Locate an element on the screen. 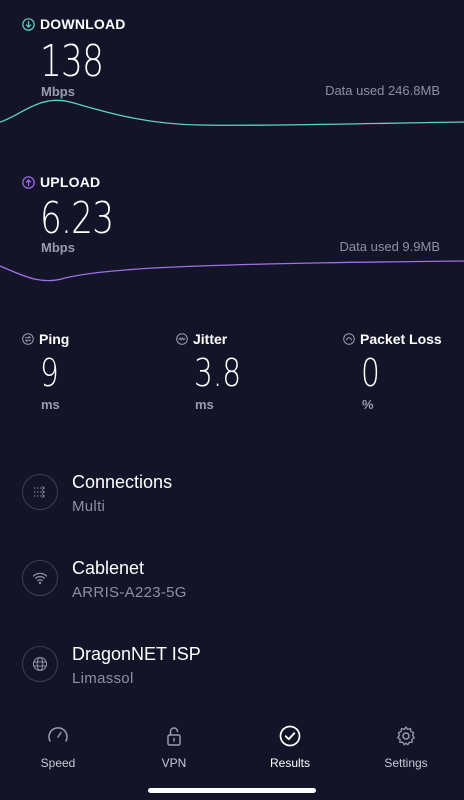  tab-results-label: Results is located at coordinates (289, 763).